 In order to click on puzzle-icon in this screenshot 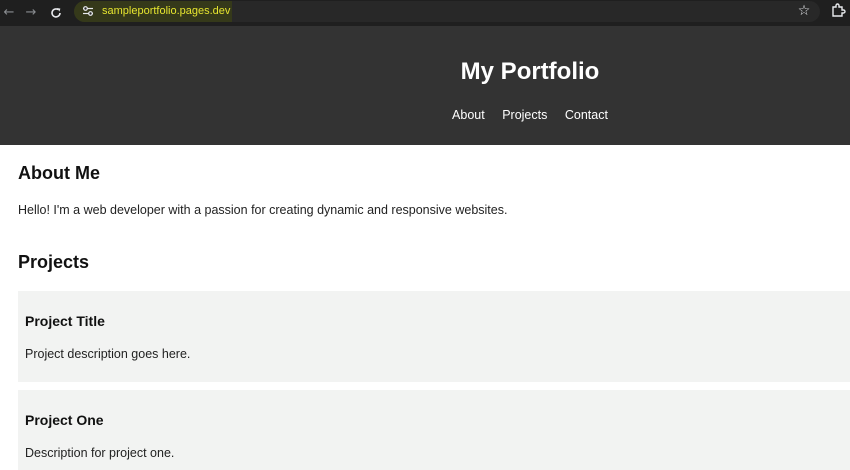, I will do `click(838, 11)`.